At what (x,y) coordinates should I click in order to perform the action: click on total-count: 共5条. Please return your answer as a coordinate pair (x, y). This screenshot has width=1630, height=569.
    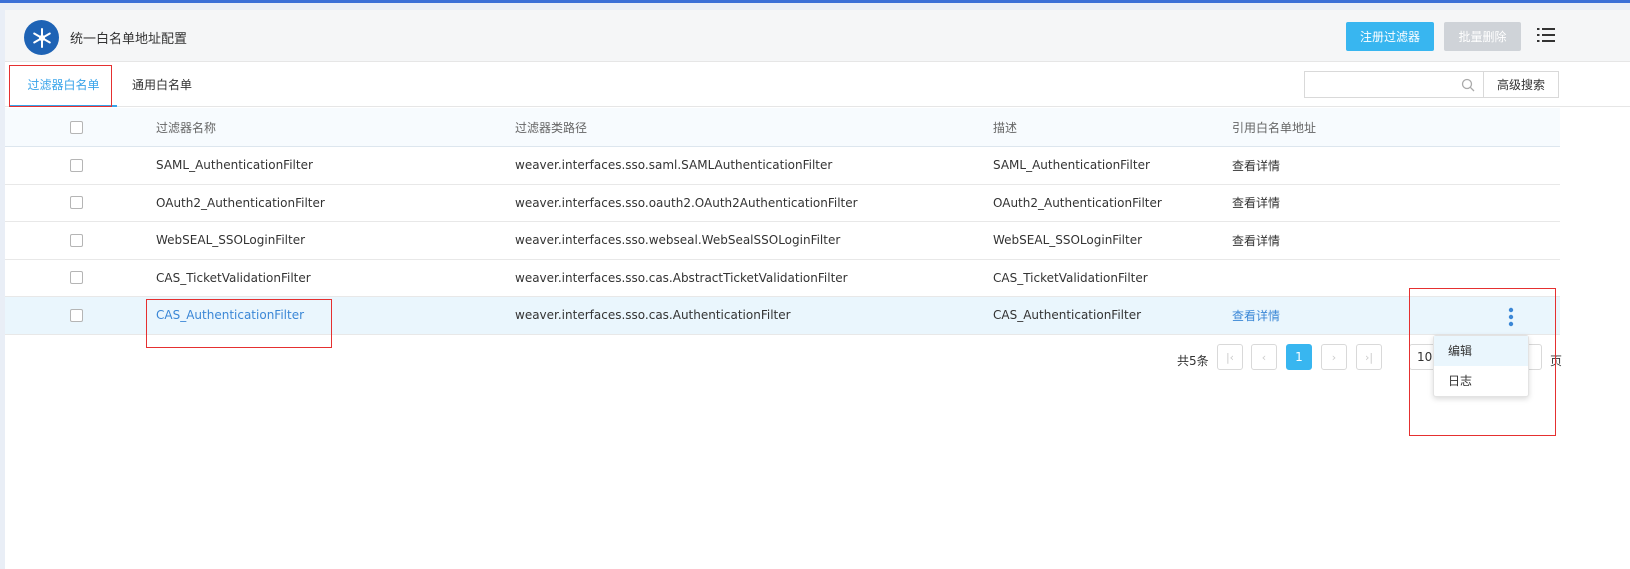
    Looking at the image, I should click on (1193, 361).